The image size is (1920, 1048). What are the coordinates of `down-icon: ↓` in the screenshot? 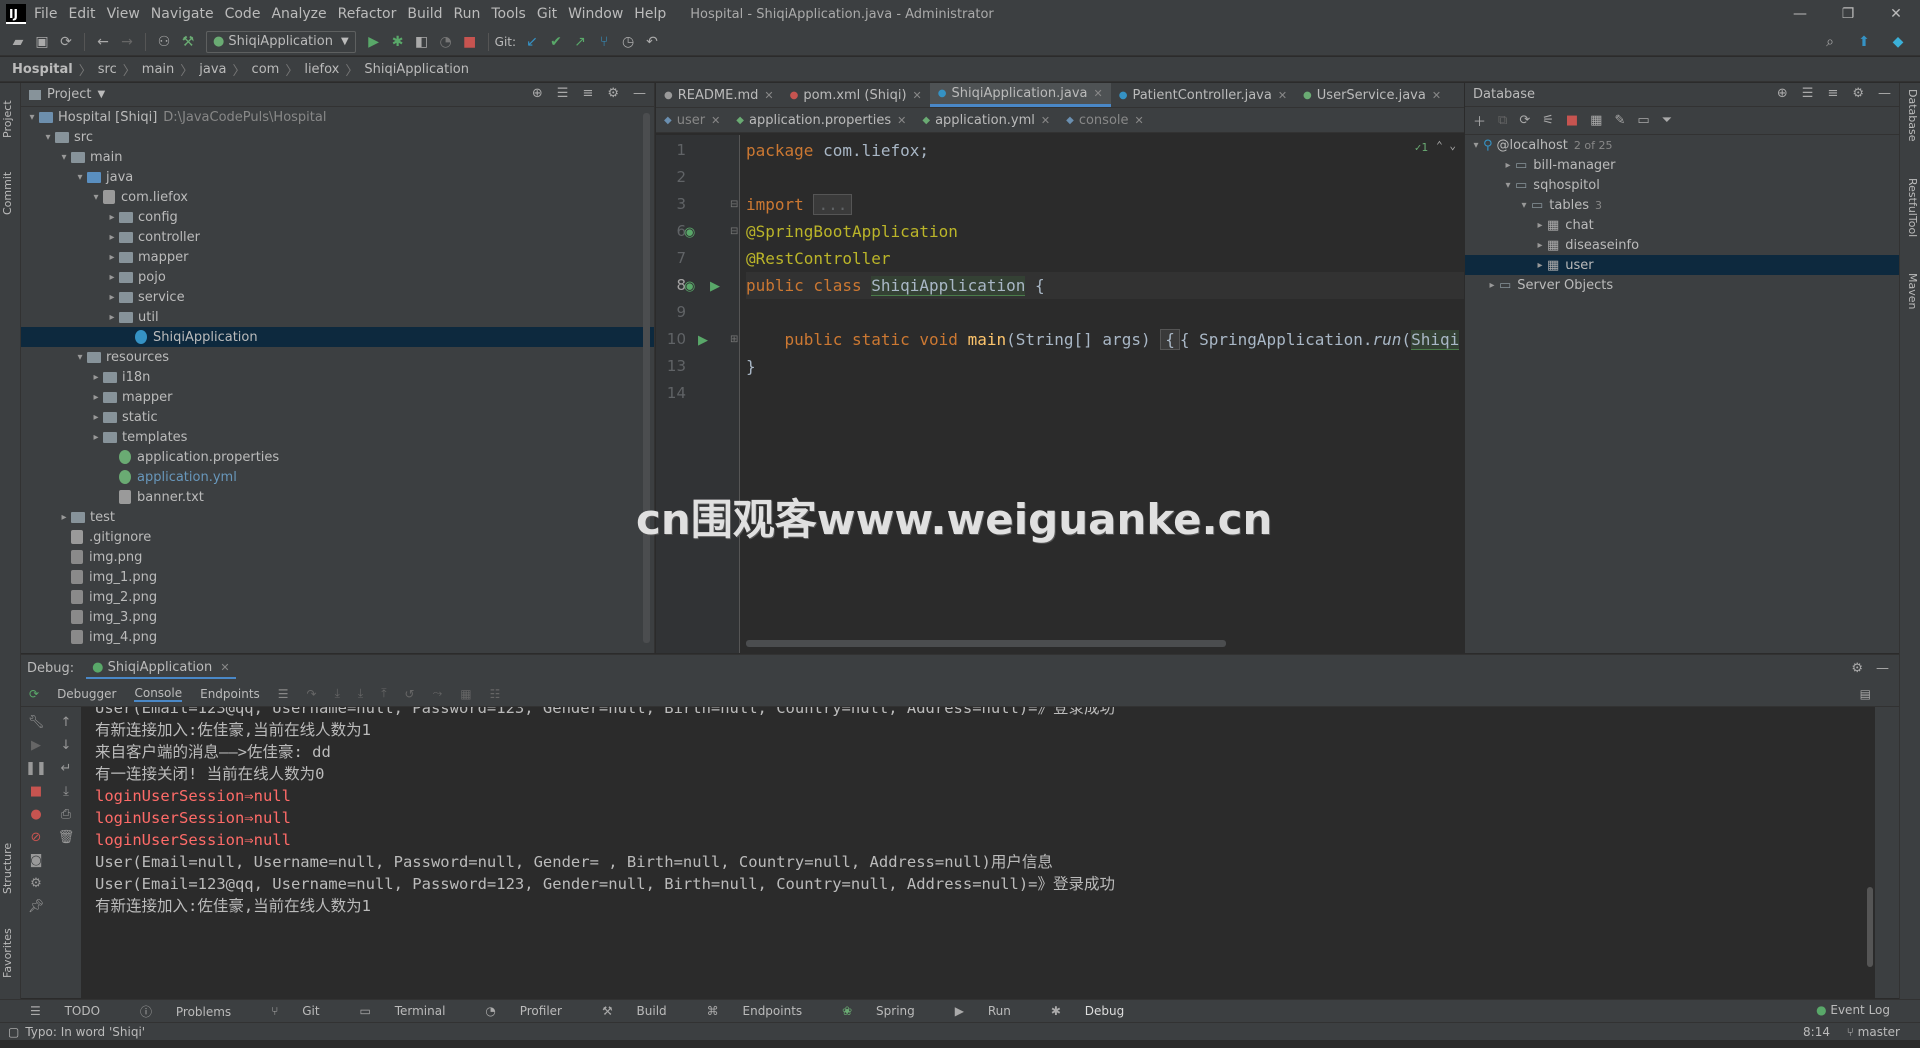 It's located at (66, 745).